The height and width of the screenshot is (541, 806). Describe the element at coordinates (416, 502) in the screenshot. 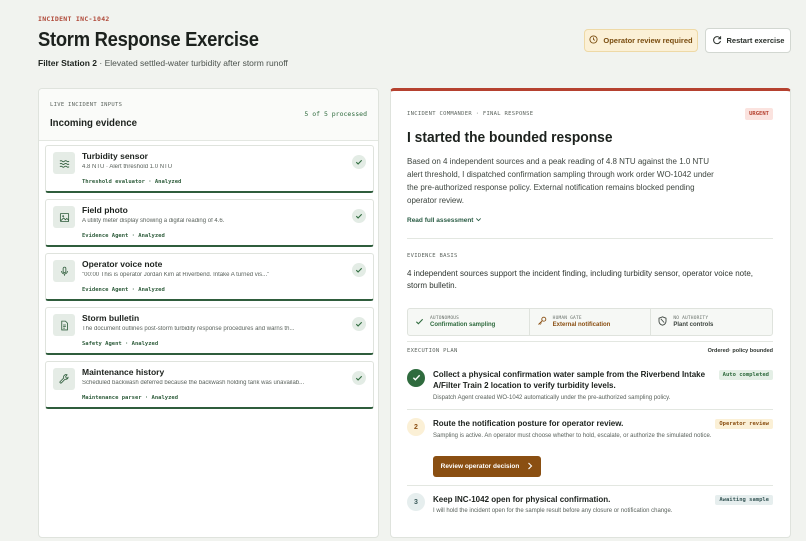

I see `step-3-marker: 3` at that location.